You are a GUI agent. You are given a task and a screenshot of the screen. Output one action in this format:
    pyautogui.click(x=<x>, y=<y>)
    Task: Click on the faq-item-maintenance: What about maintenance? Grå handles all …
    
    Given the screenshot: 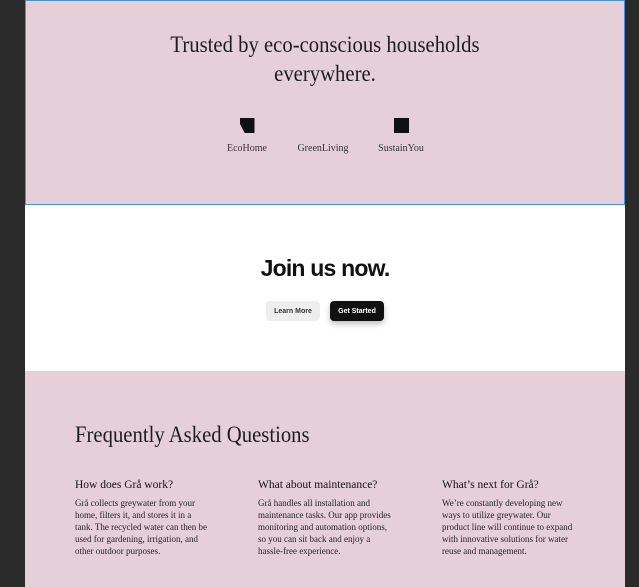 What is the action you would take?
    pyautogui.click(x=325, y=518)
    